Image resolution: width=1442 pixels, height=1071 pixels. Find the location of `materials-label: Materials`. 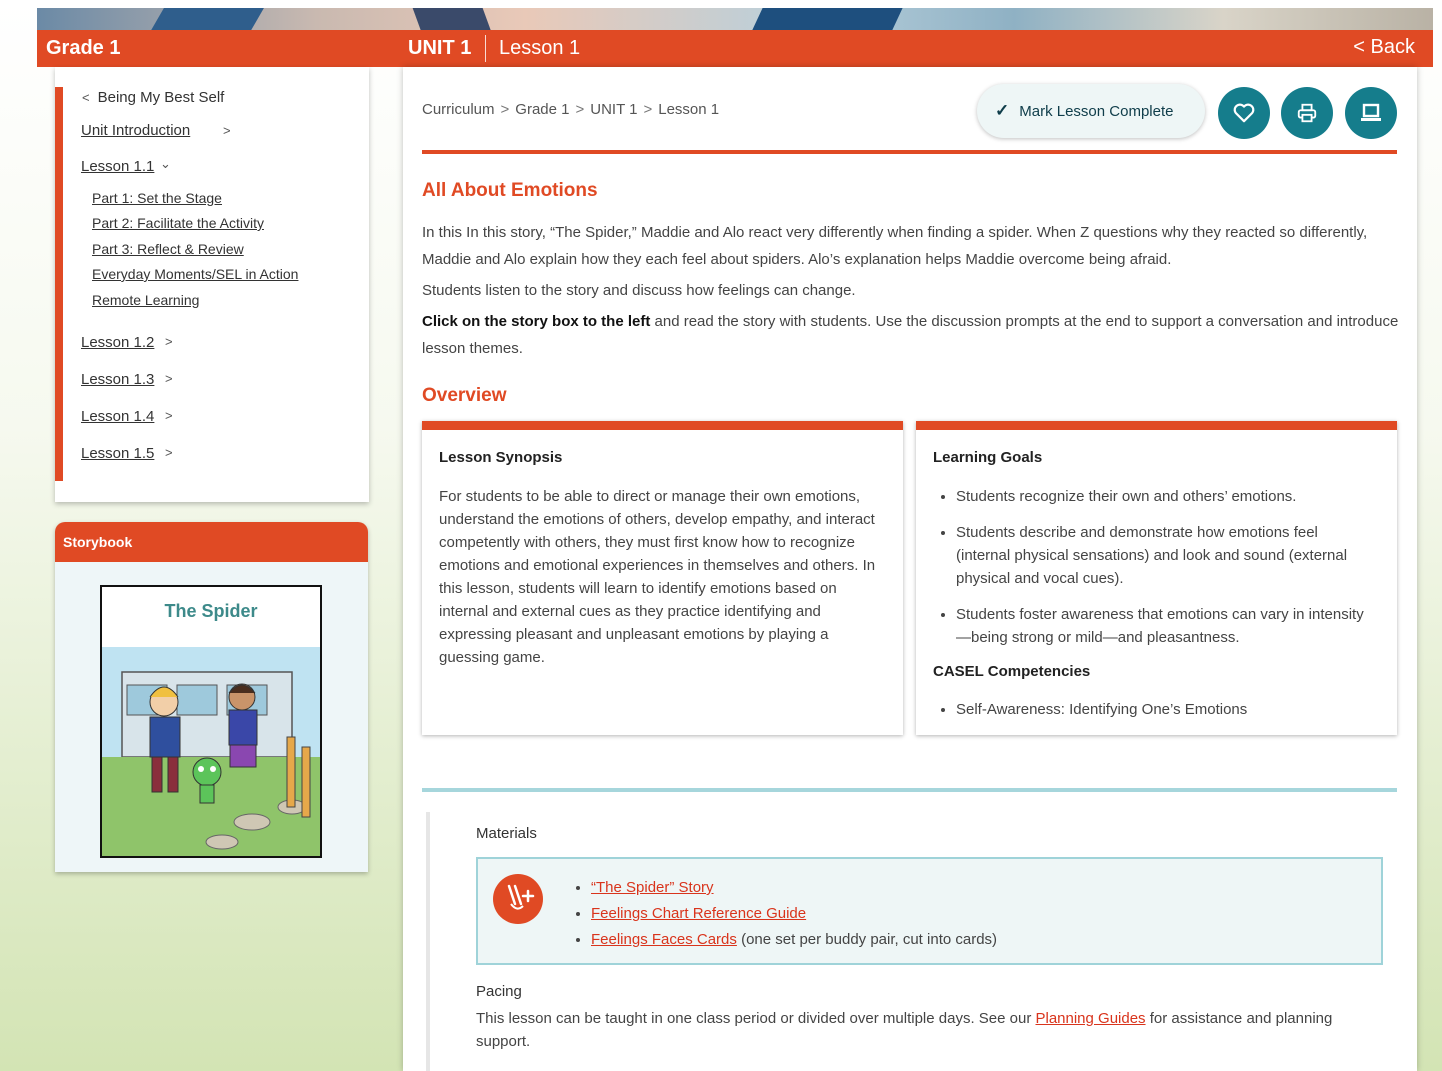

materials-label: Materials is located at coordinates (506, 833).